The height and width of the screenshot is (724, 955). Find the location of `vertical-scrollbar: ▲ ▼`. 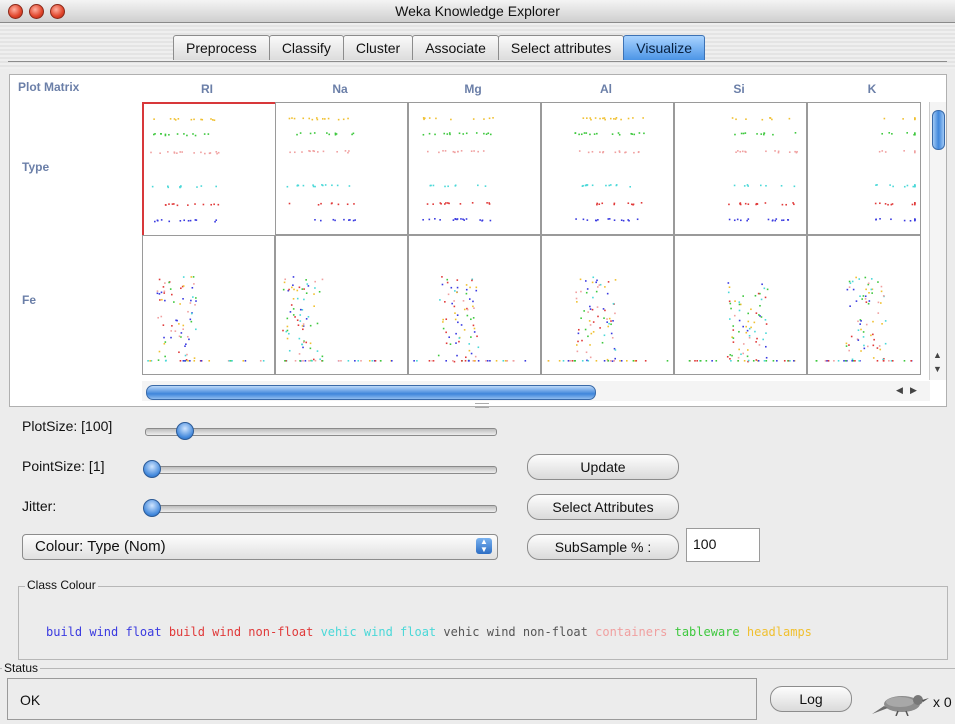

vertical-scrollbar: ▲ ▼ is located at coordinates (937, 241).